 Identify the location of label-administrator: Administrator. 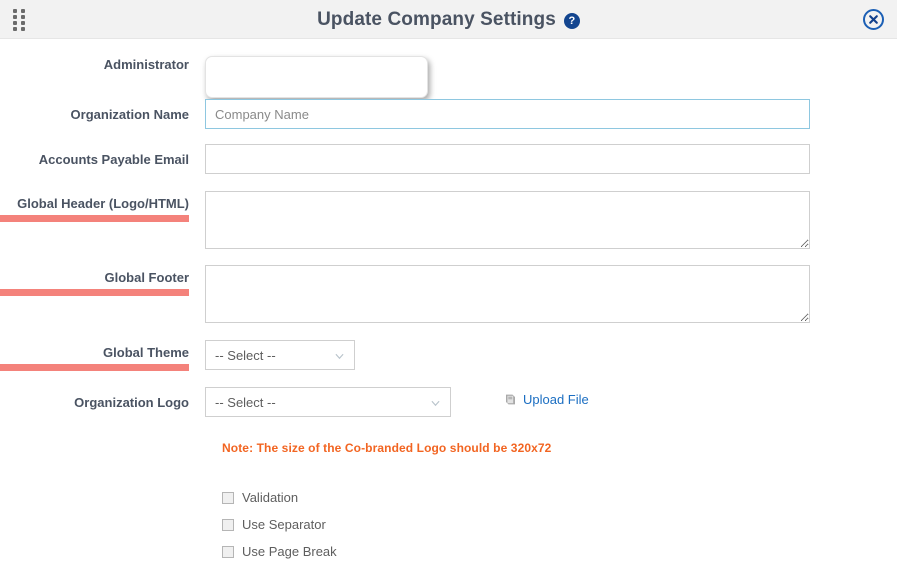
(146, 64).